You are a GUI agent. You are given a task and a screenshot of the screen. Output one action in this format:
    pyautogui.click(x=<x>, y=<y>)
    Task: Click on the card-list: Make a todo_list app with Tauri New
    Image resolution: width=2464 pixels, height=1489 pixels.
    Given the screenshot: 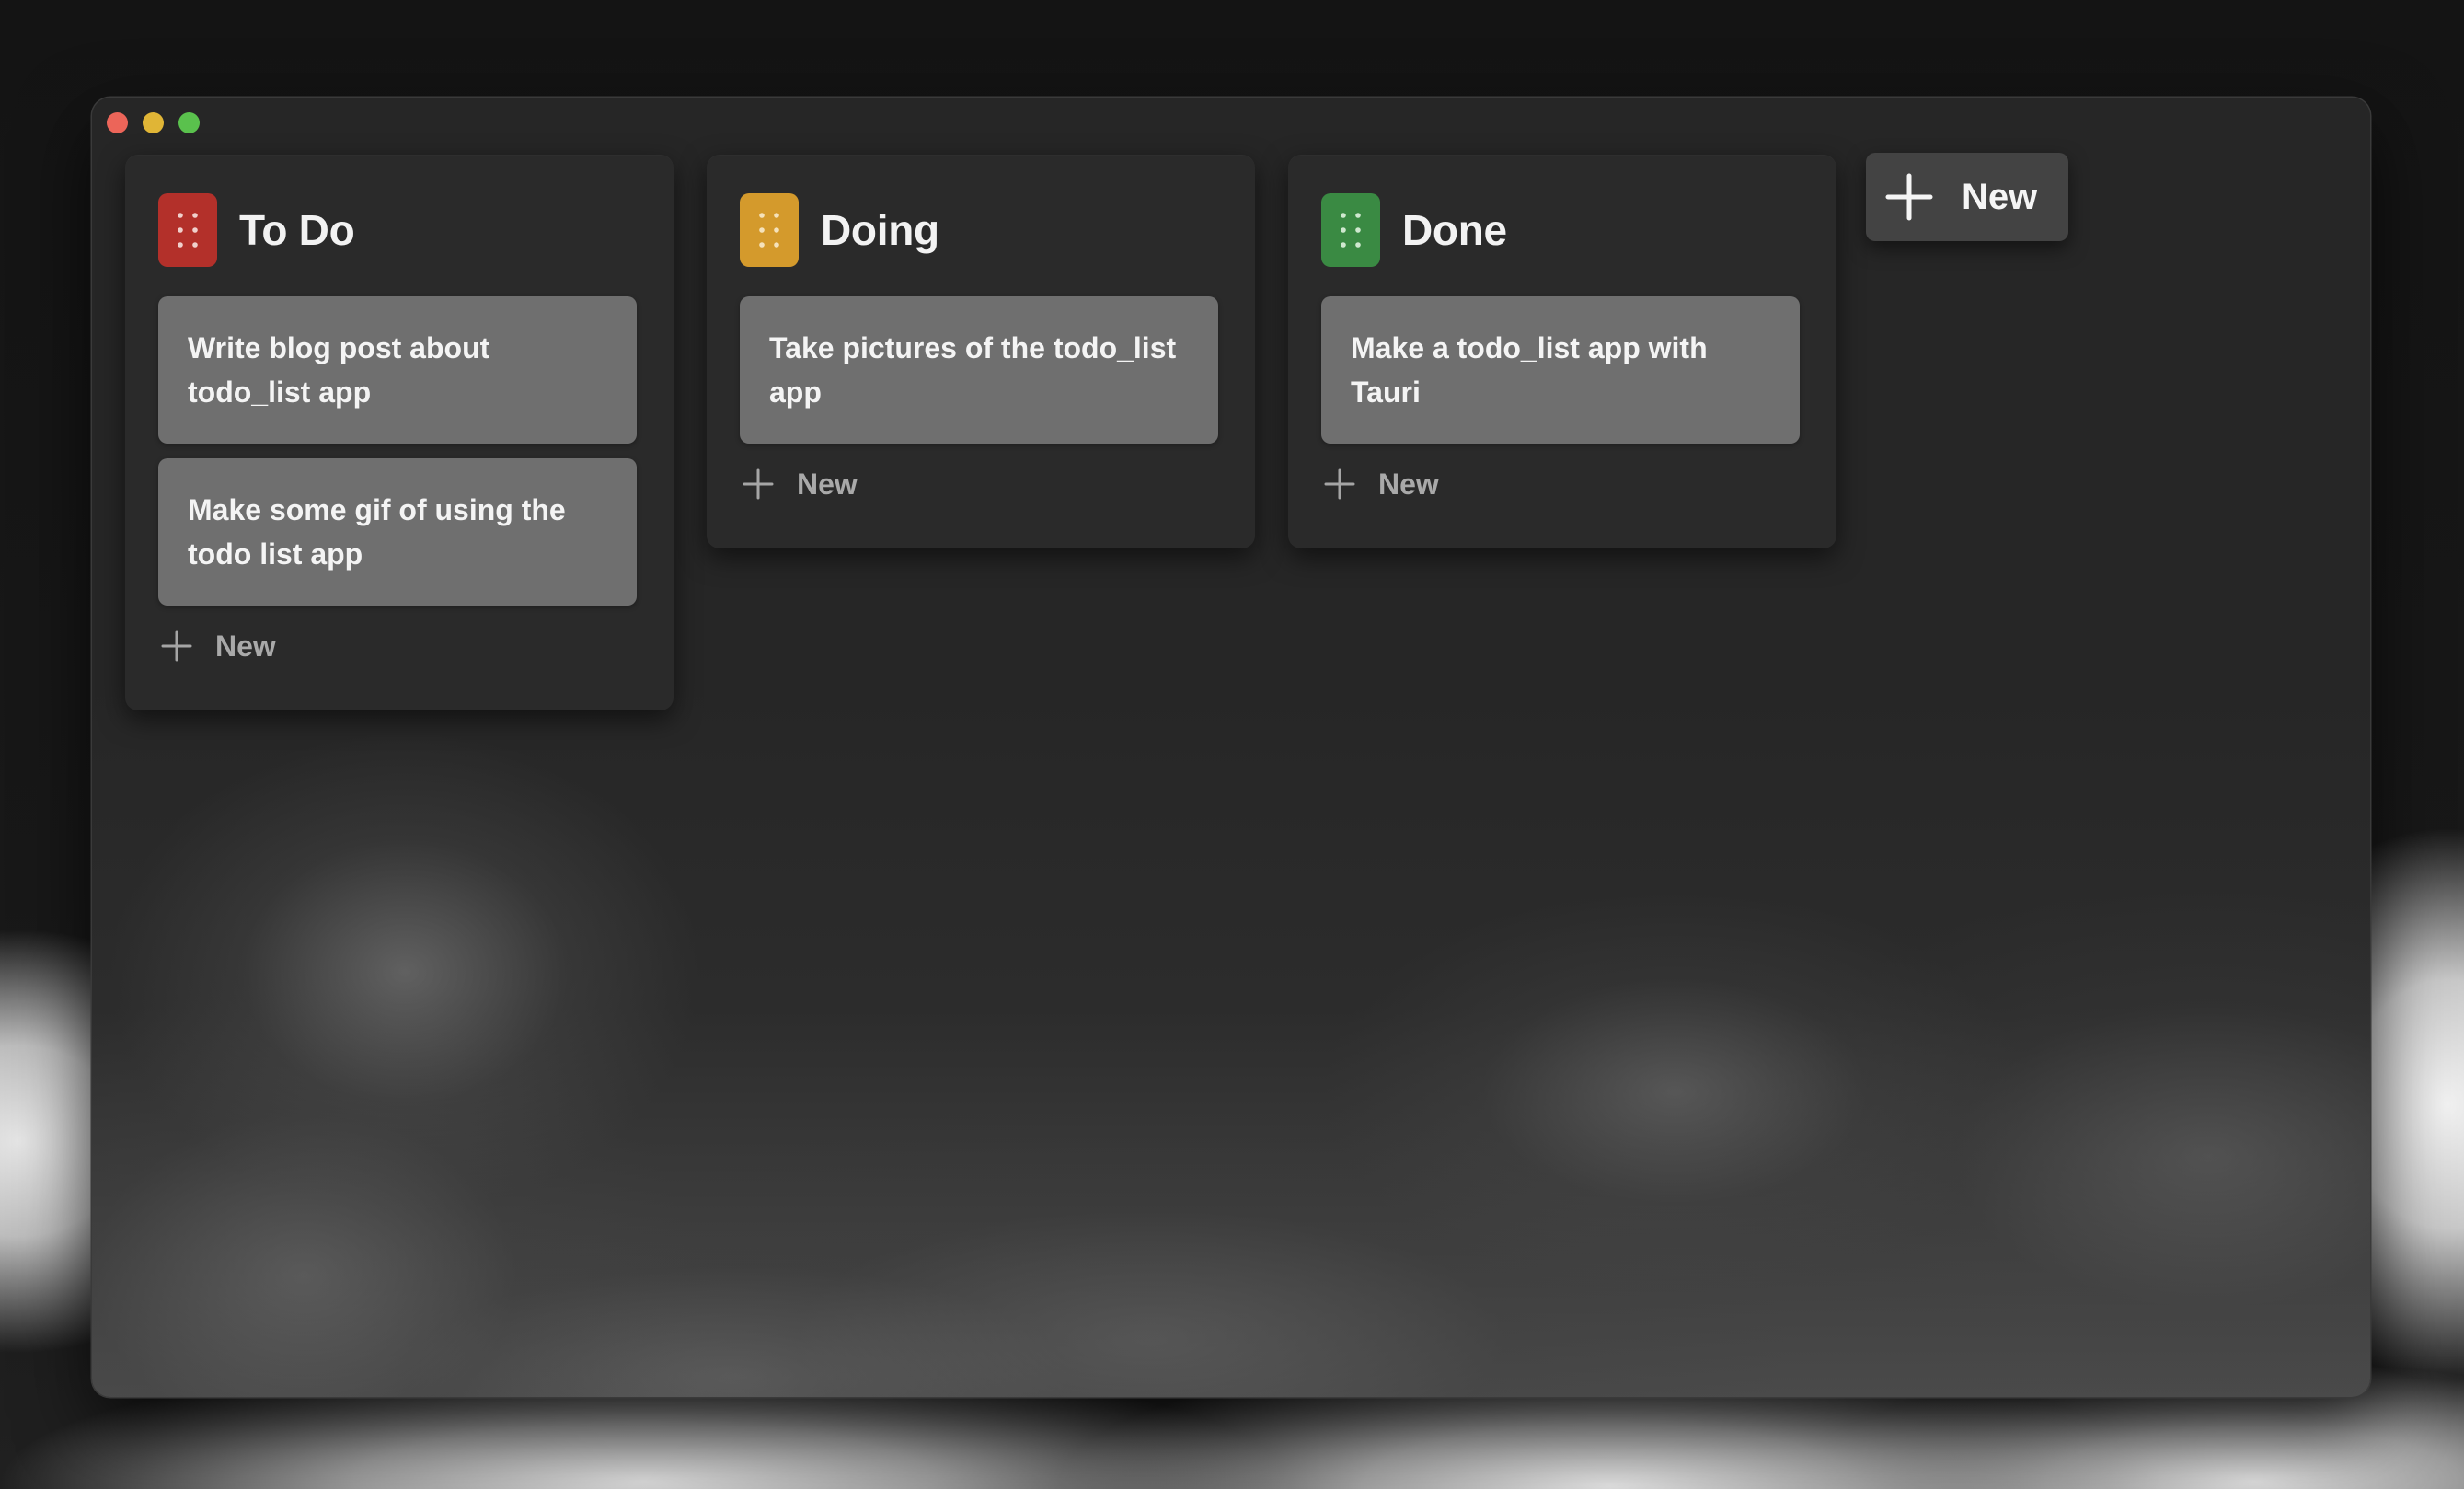 What is the action you would take?
    pyautogui.click(x=1560, y=401)
    